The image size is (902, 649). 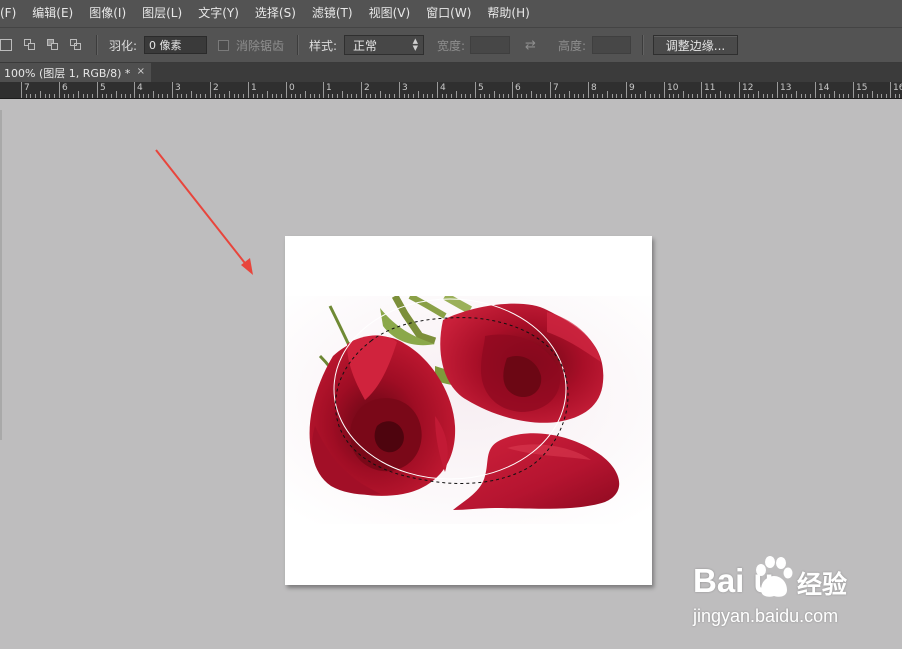 I want to click on baidu-watermark: Bai u 经验 jingyan.baidu.com, so click(x=778, y=594).